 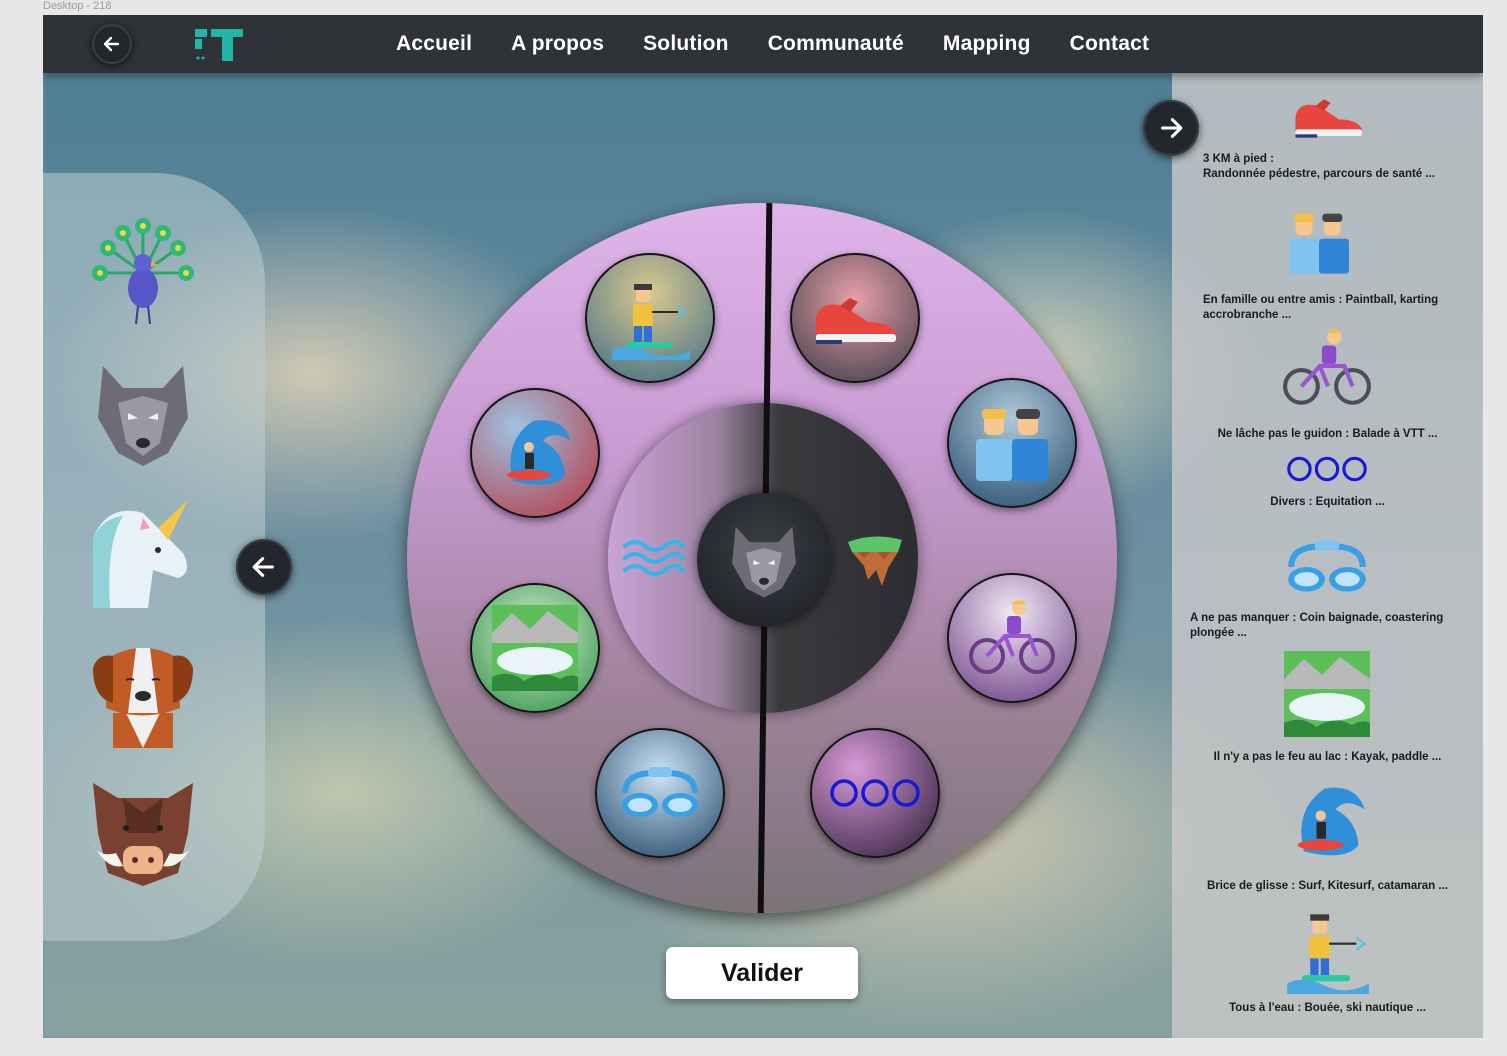 What do you see at coordinates (987, 44) in the screenshot?
I see `nav-mapping: Mapping` at bounding box center [987, 44].